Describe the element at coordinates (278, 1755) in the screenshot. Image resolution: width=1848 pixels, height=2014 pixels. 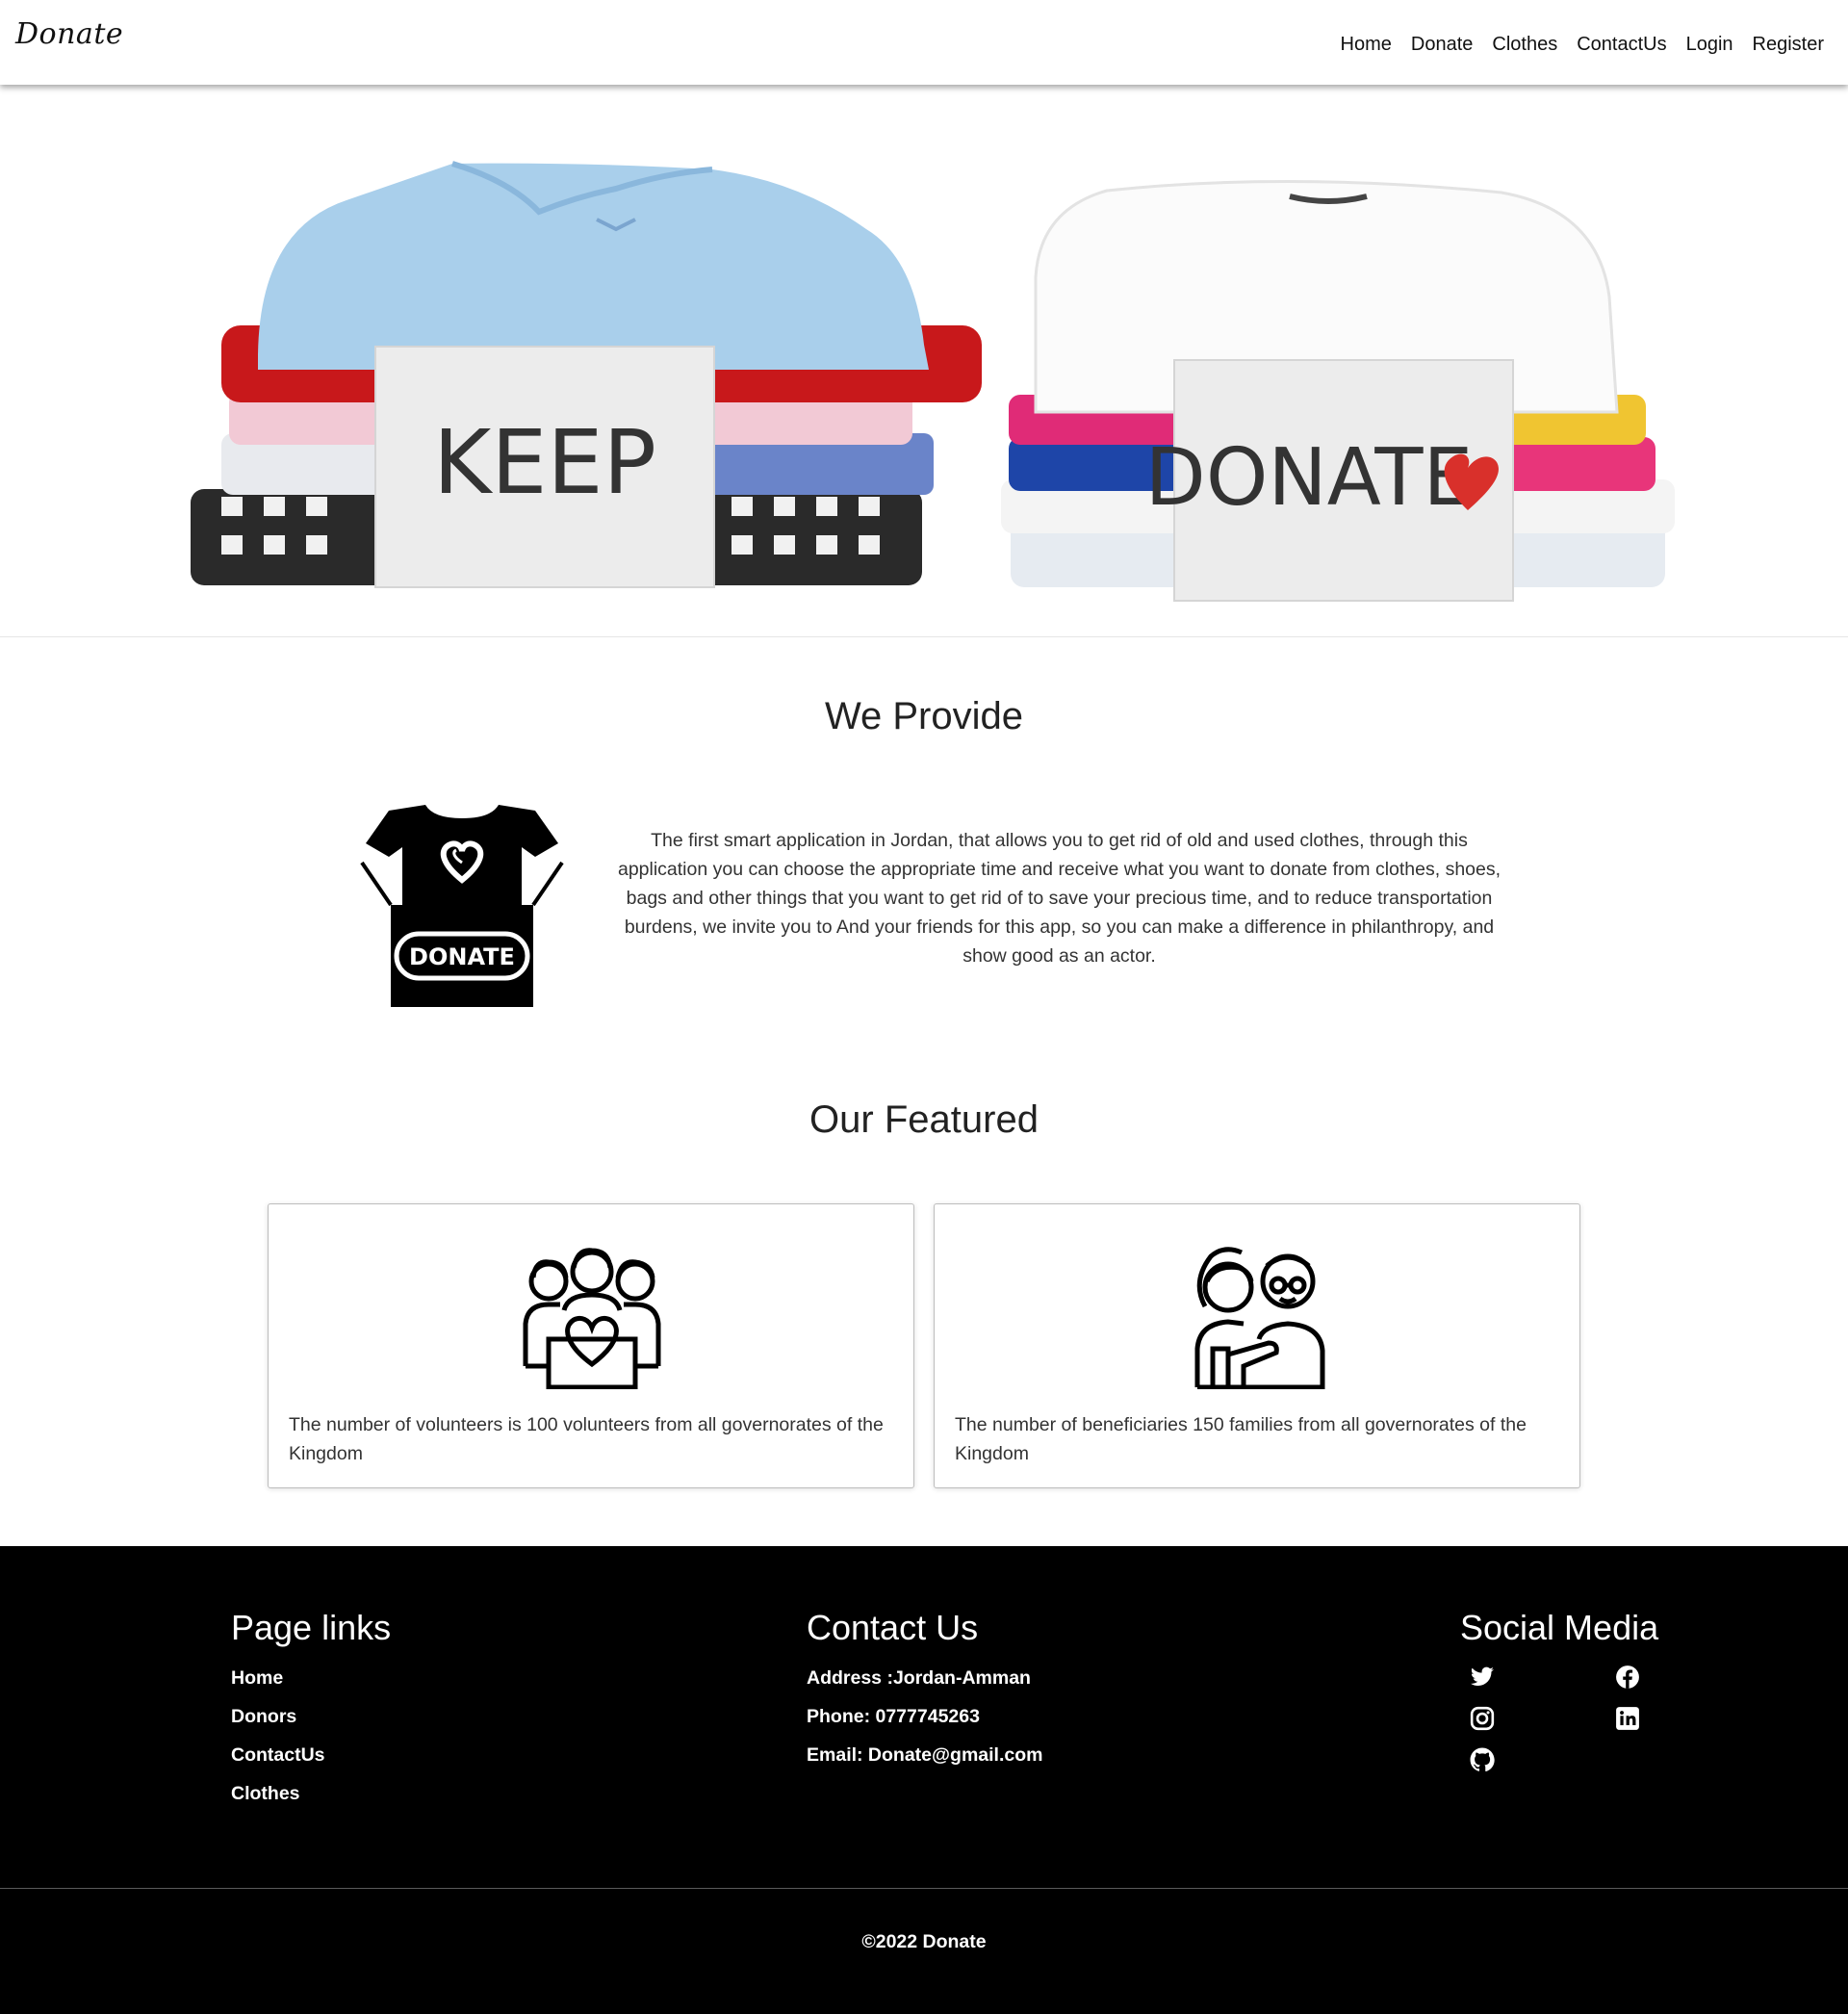
I see `footer-link-contactus: ContactUs` at that location.